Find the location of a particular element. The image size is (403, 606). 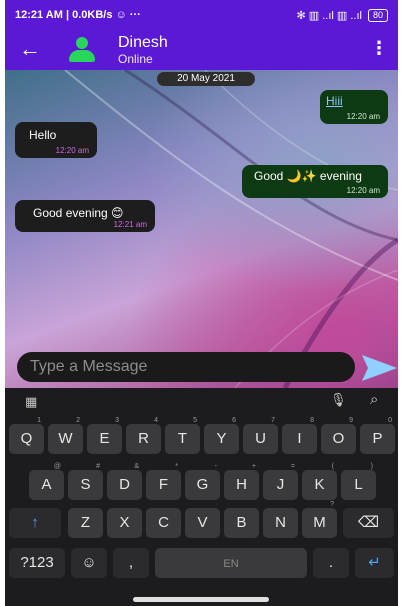

key-hint: 4 is located at coordinates (156, 420).